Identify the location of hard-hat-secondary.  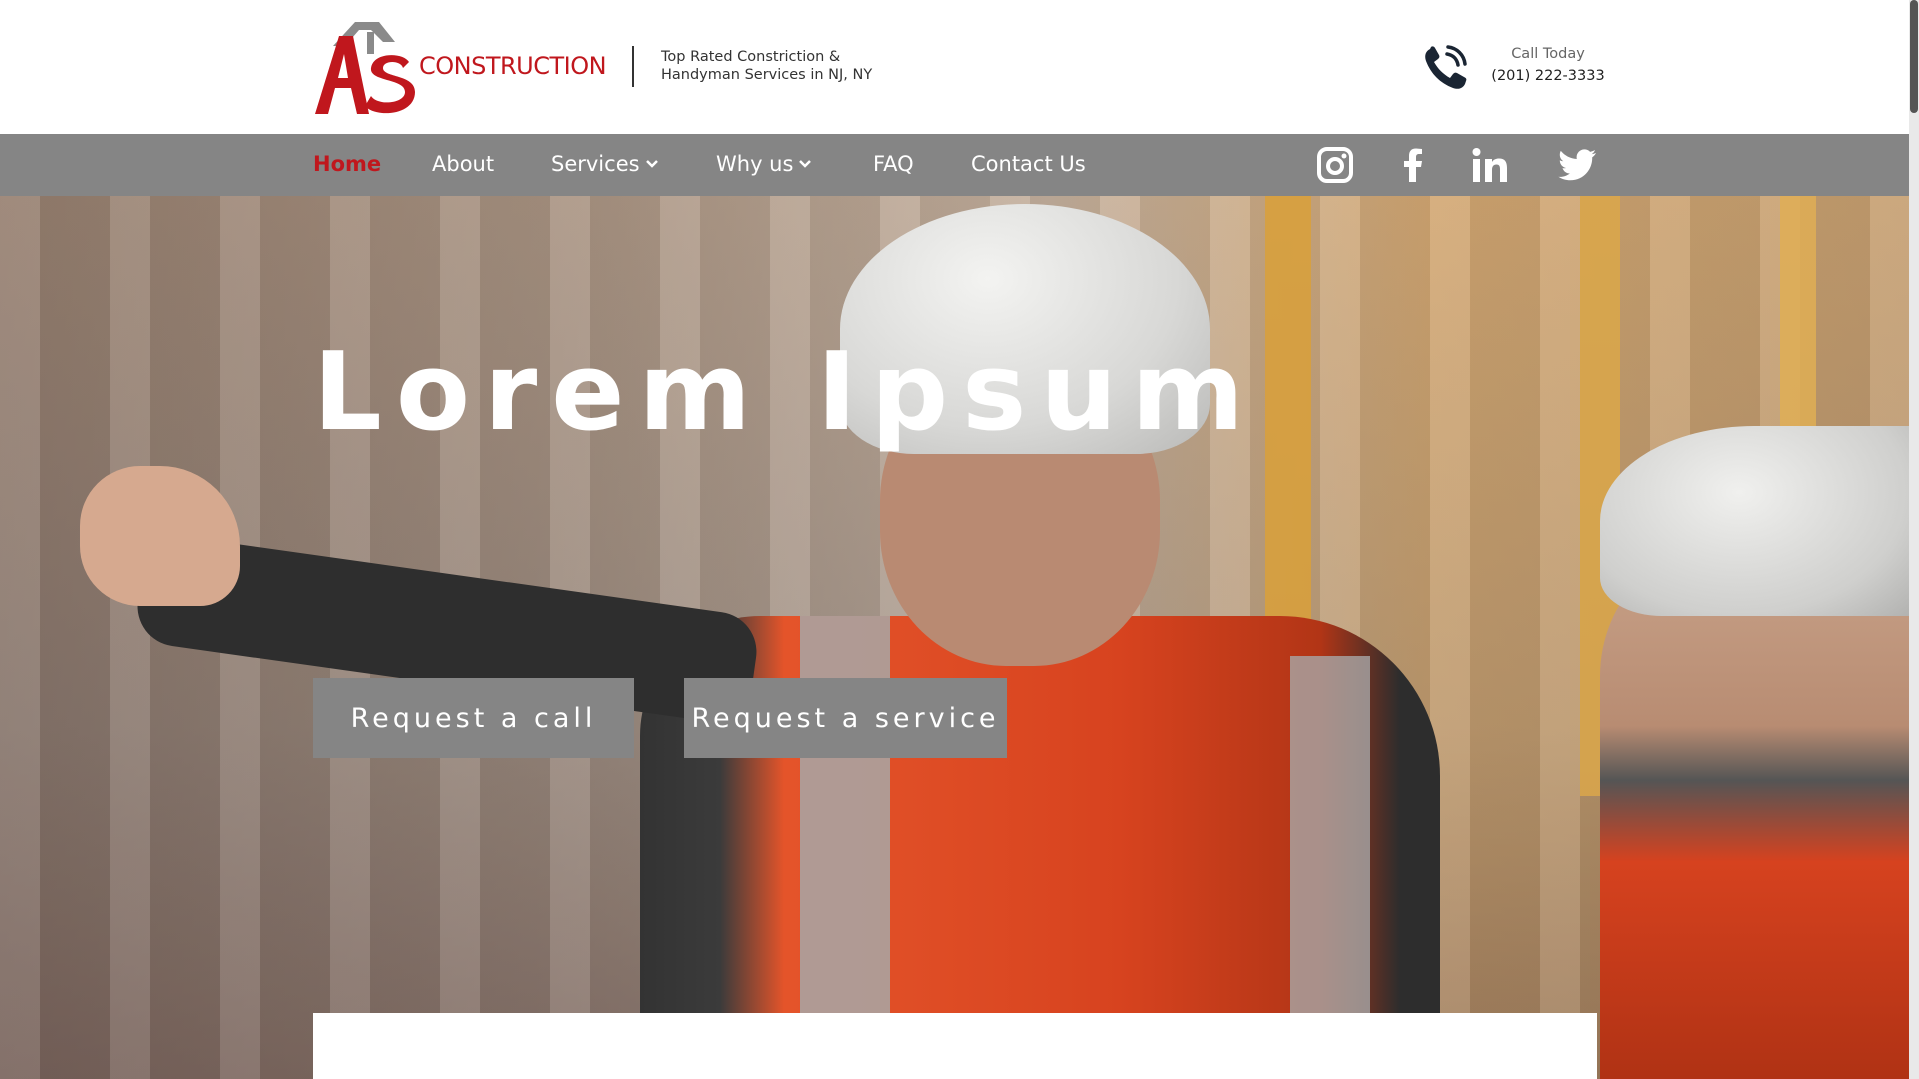
(1754, 521).